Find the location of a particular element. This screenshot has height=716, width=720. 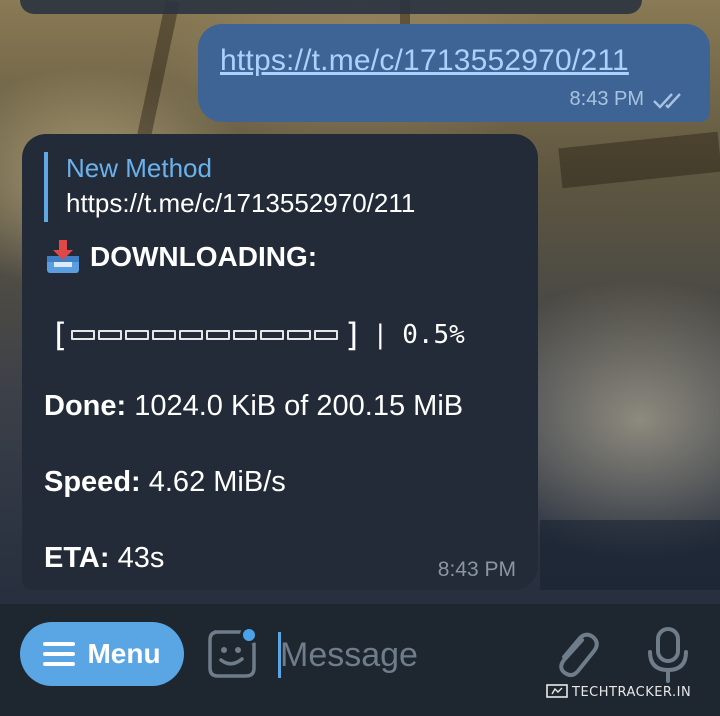

progress-line: [ ] | 0.5% is located at coordinates (257, 335).